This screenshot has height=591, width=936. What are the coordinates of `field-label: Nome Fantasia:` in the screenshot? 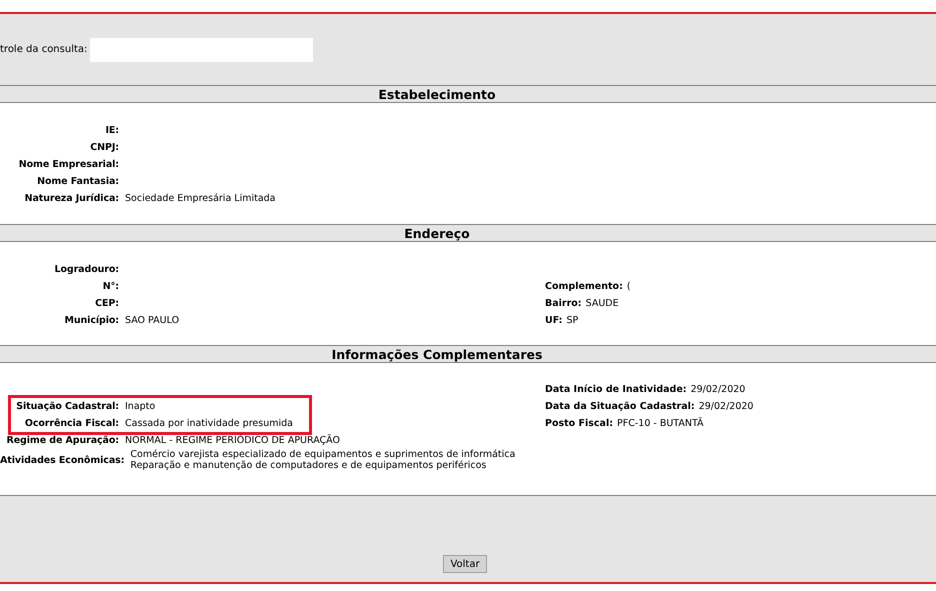 It's located at (77, 181).